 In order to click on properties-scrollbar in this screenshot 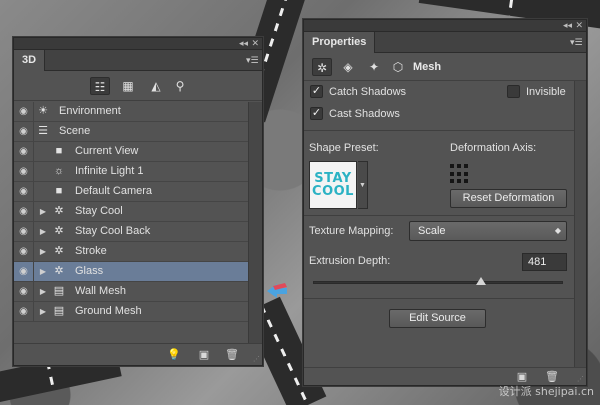, I will do `click(580, 224)`.